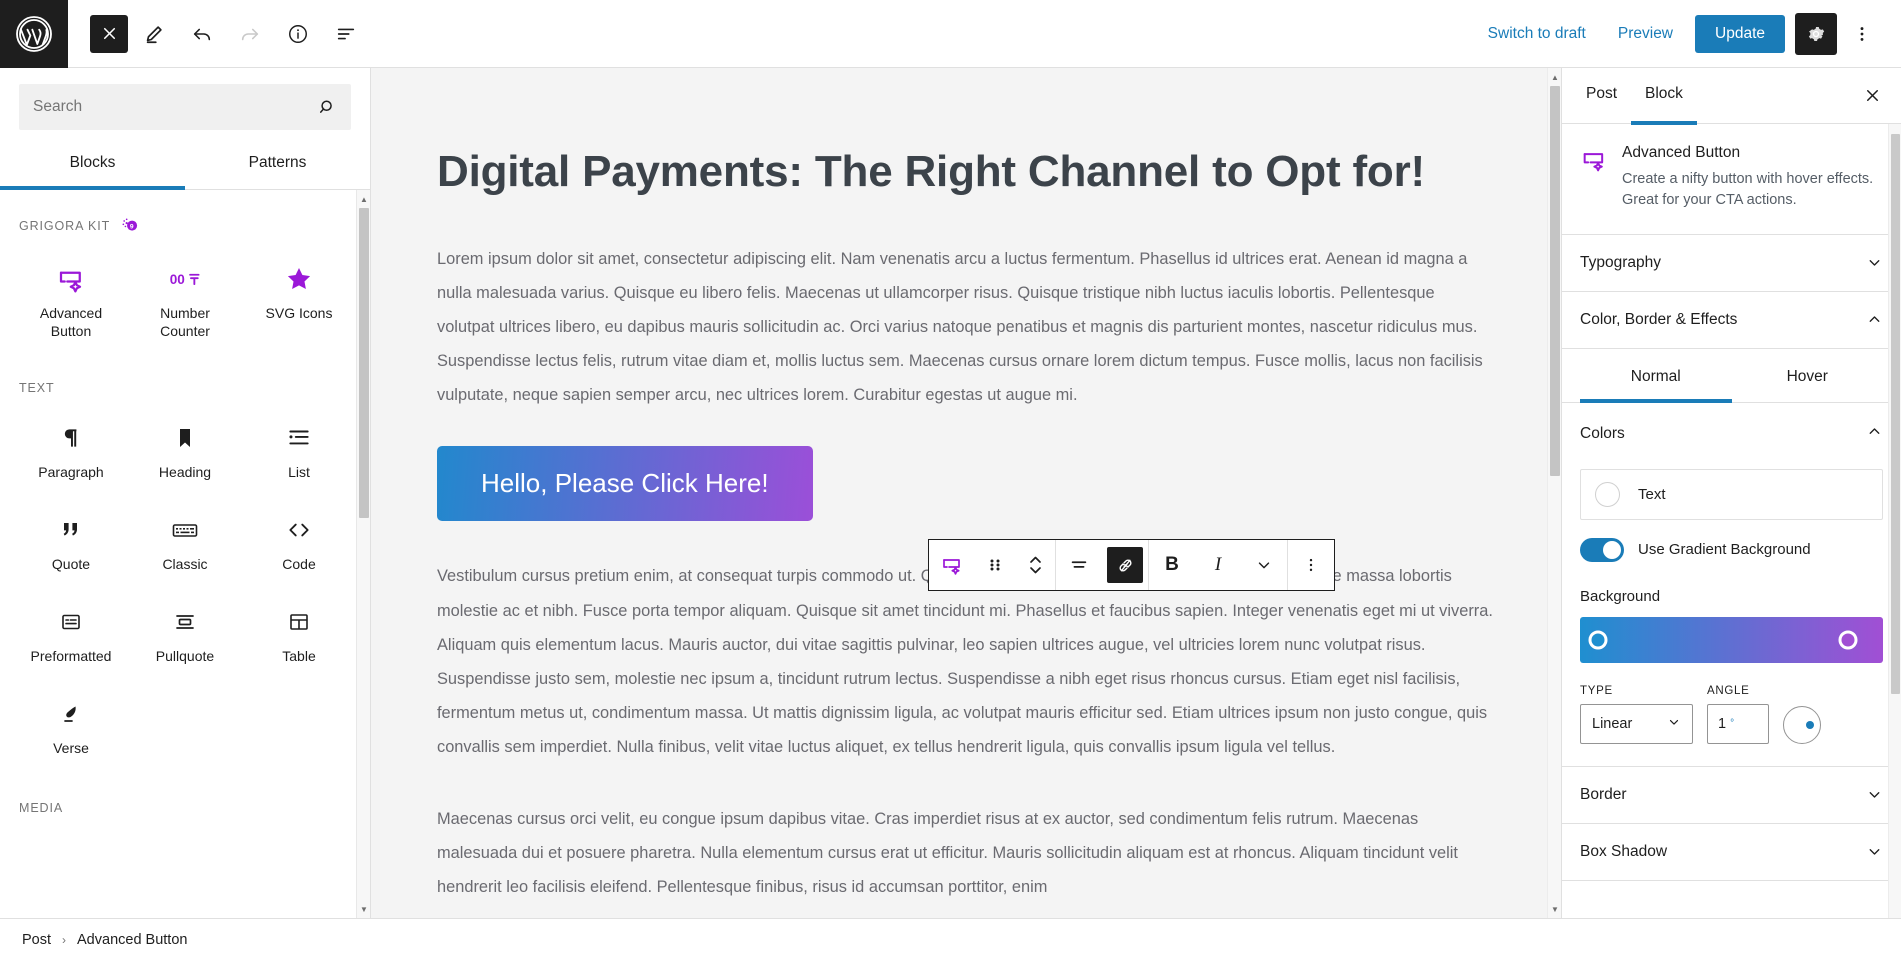 This screenshot has height=960, width=1901. I want to click on block-label: SVG Icons, so click(299, 313).